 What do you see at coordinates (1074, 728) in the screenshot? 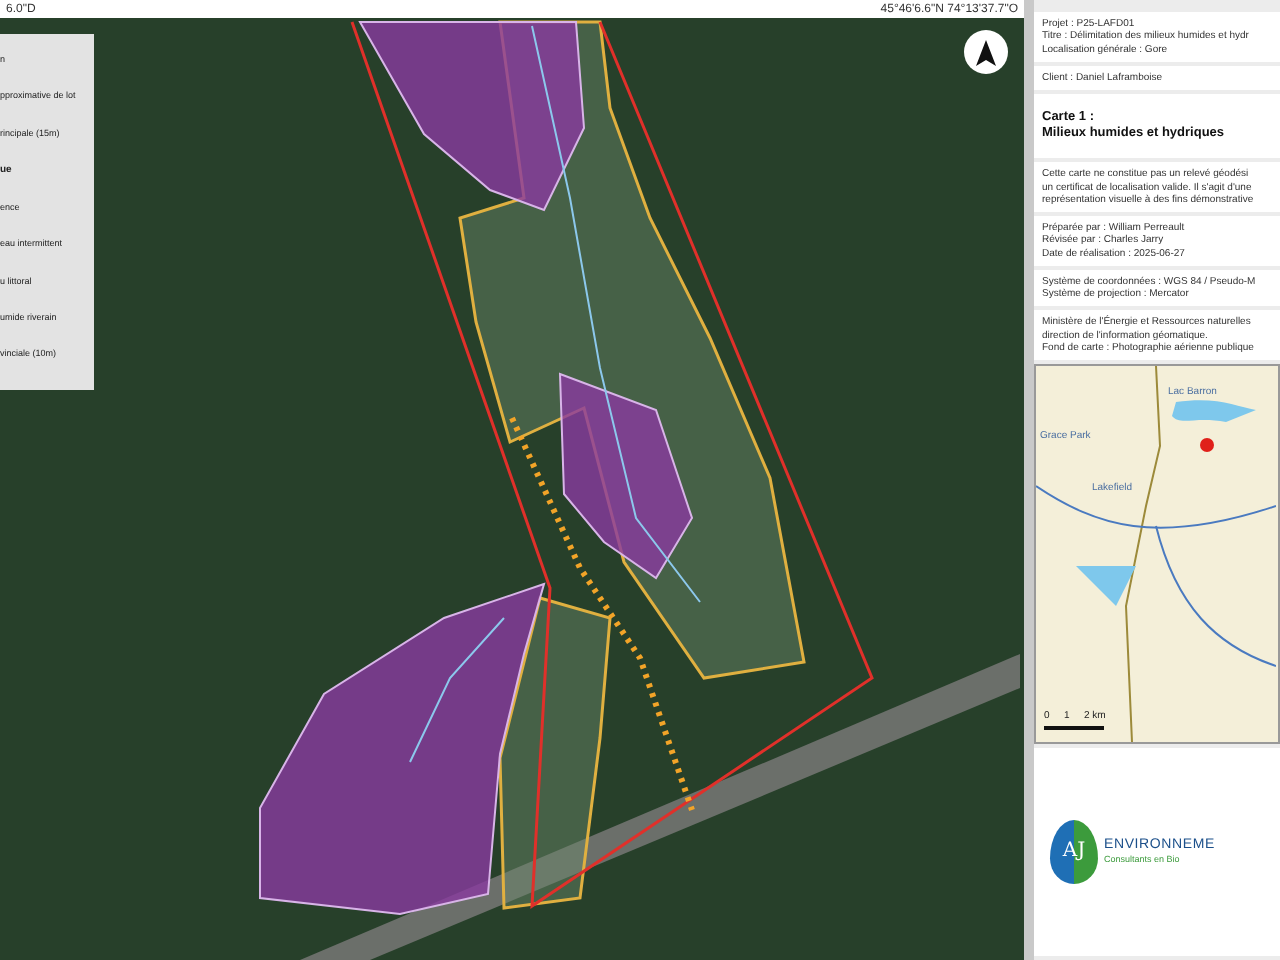
I see `scale-bar` at bounding box center [1074, 728].